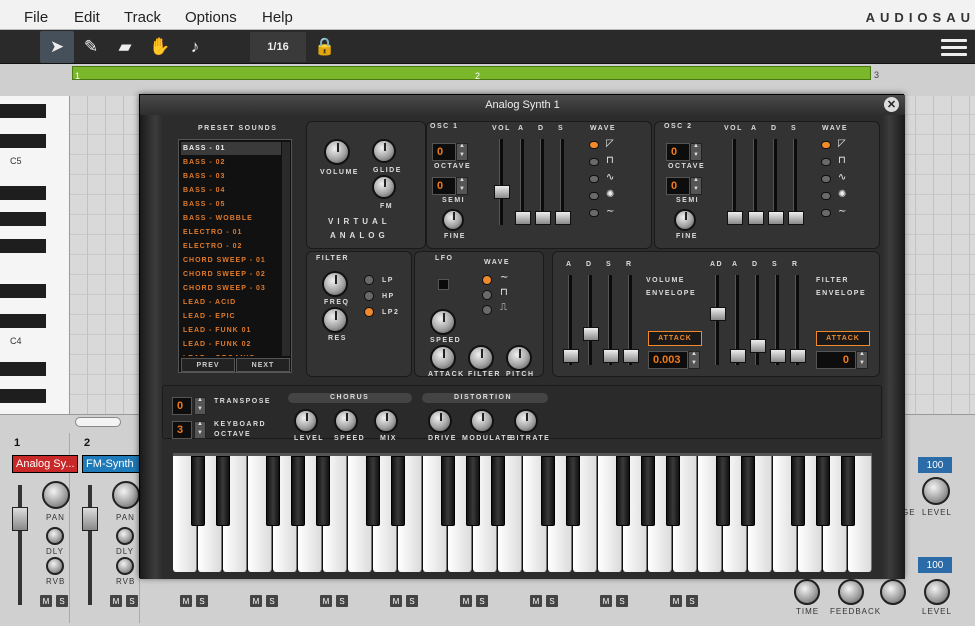  What do you see at coordinates (346, 421) in the screenshot?
I see `chorus-speed-knob` at bounding box center [346, 421].